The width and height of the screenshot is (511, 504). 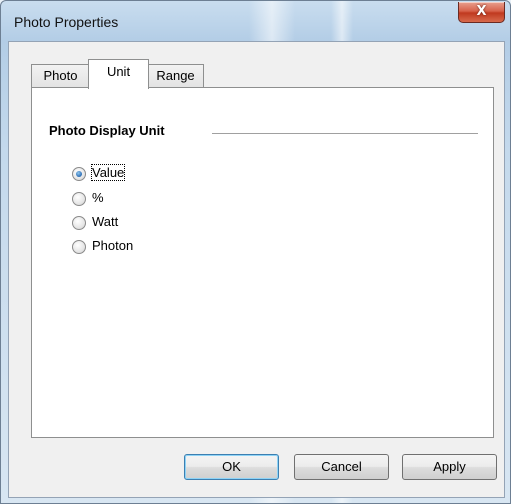 I want to click on ok-button: OK, so click(x=231, y=467).